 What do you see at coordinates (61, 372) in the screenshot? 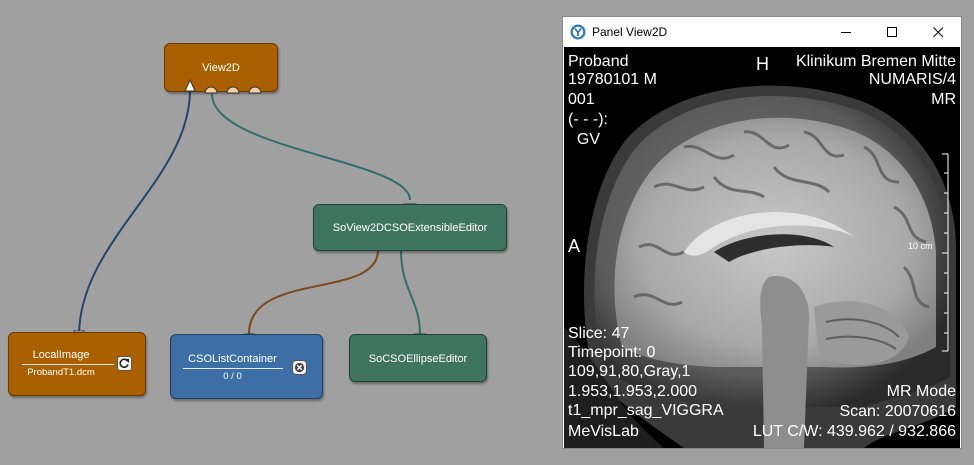
I see `module-subtitle: ProbandT1.dcm` at bounding box center [61, 372].